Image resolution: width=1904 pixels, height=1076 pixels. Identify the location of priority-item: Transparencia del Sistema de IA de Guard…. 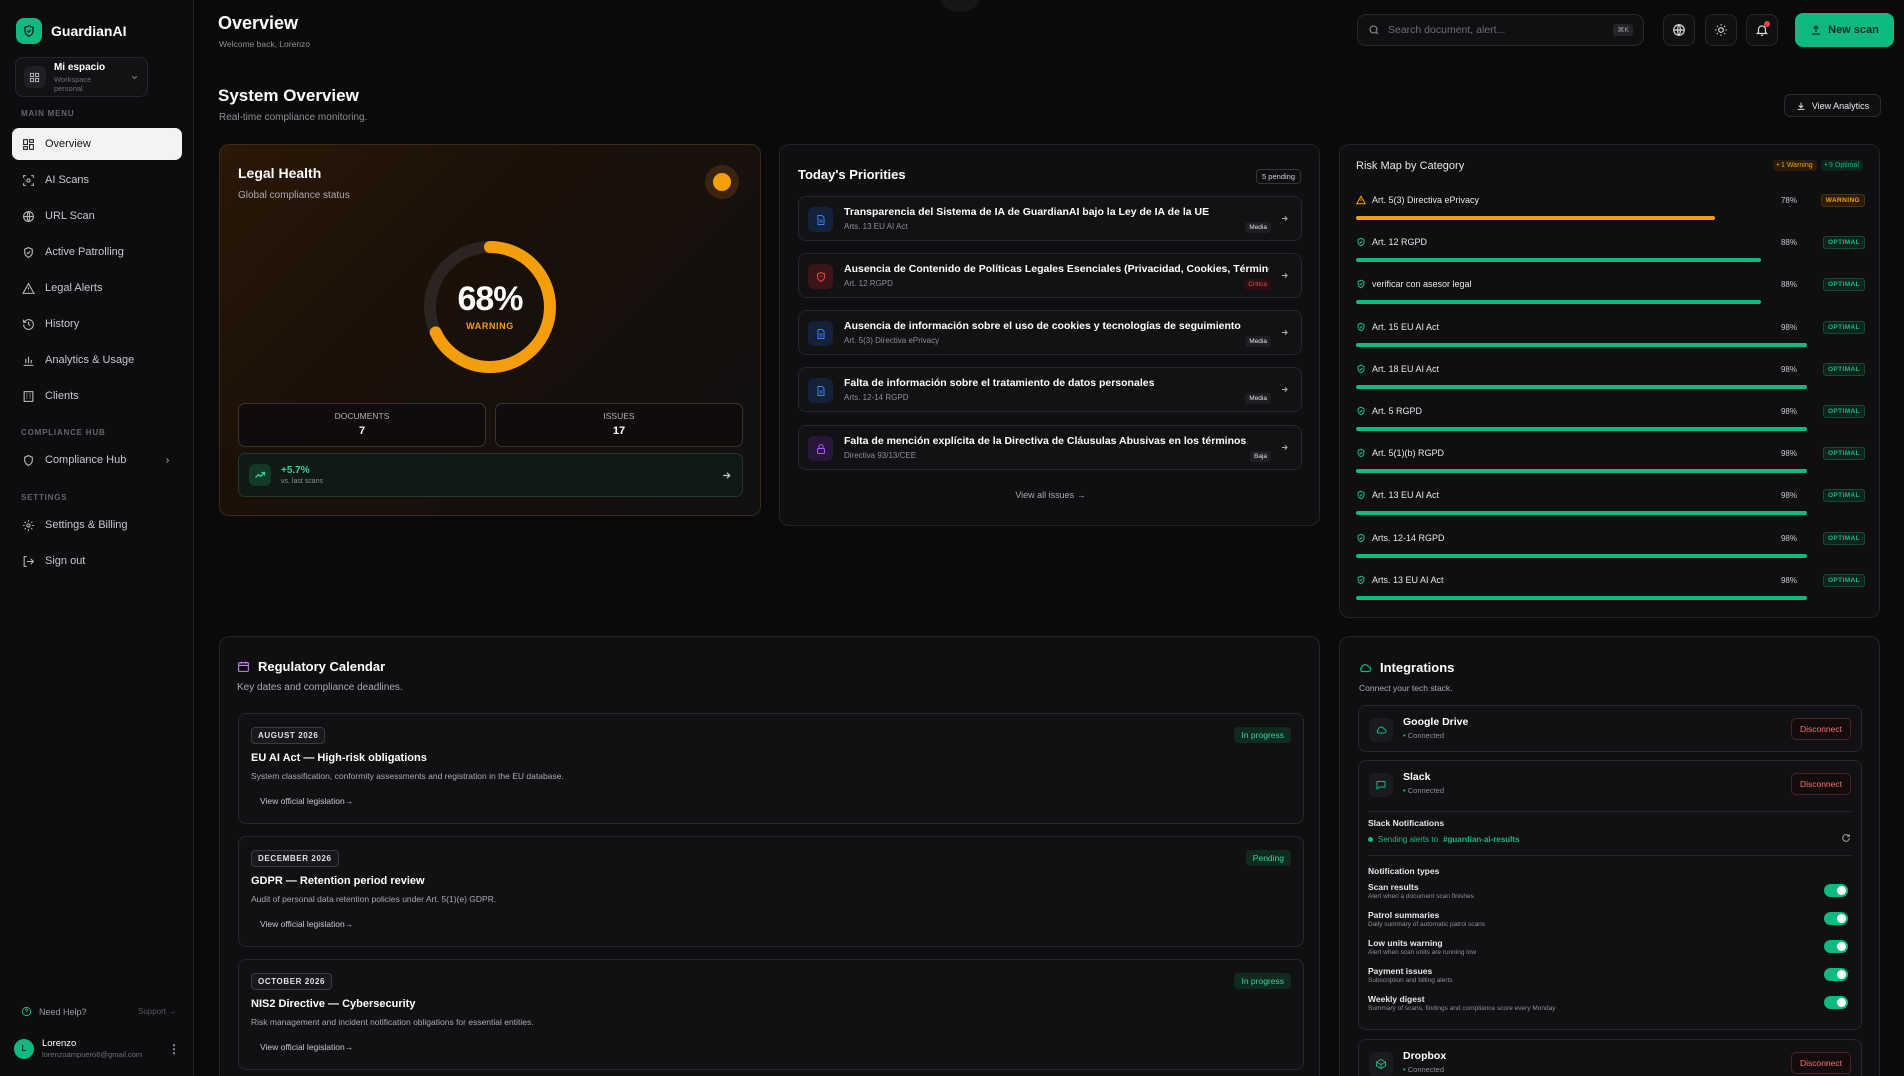
(1050, 218).